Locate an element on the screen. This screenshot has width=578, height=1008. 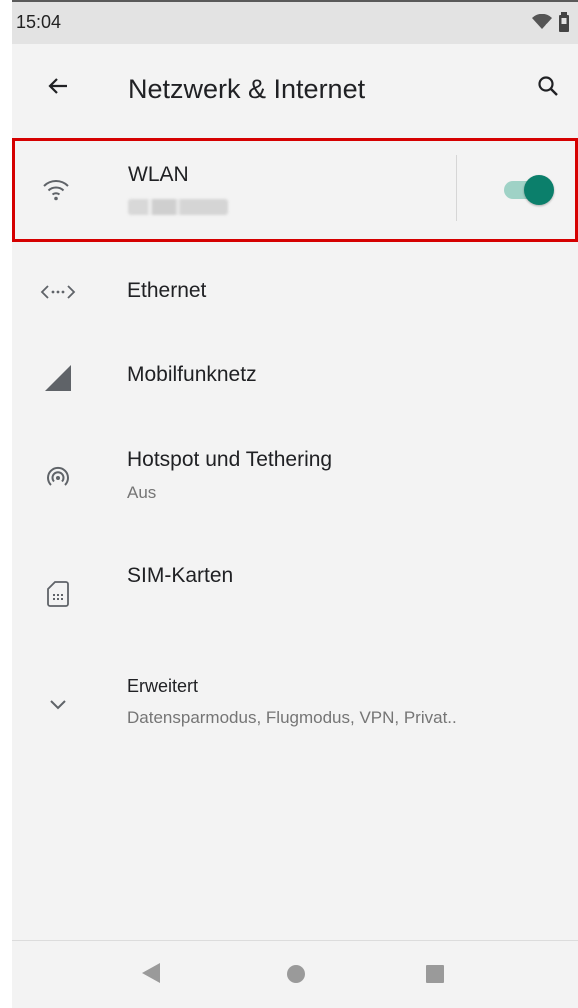
back-button is located at coordinates (58, 88).